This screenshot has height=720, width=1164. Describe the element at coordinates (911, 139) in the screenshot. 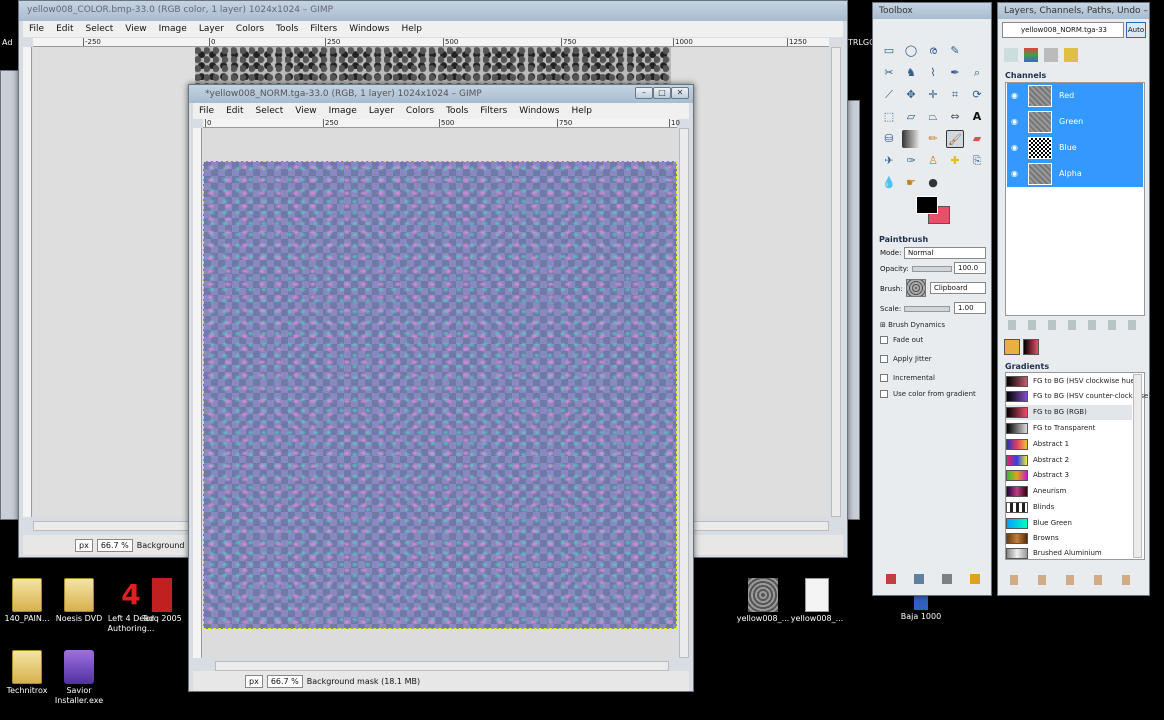

I see `blend-icon` at that location.